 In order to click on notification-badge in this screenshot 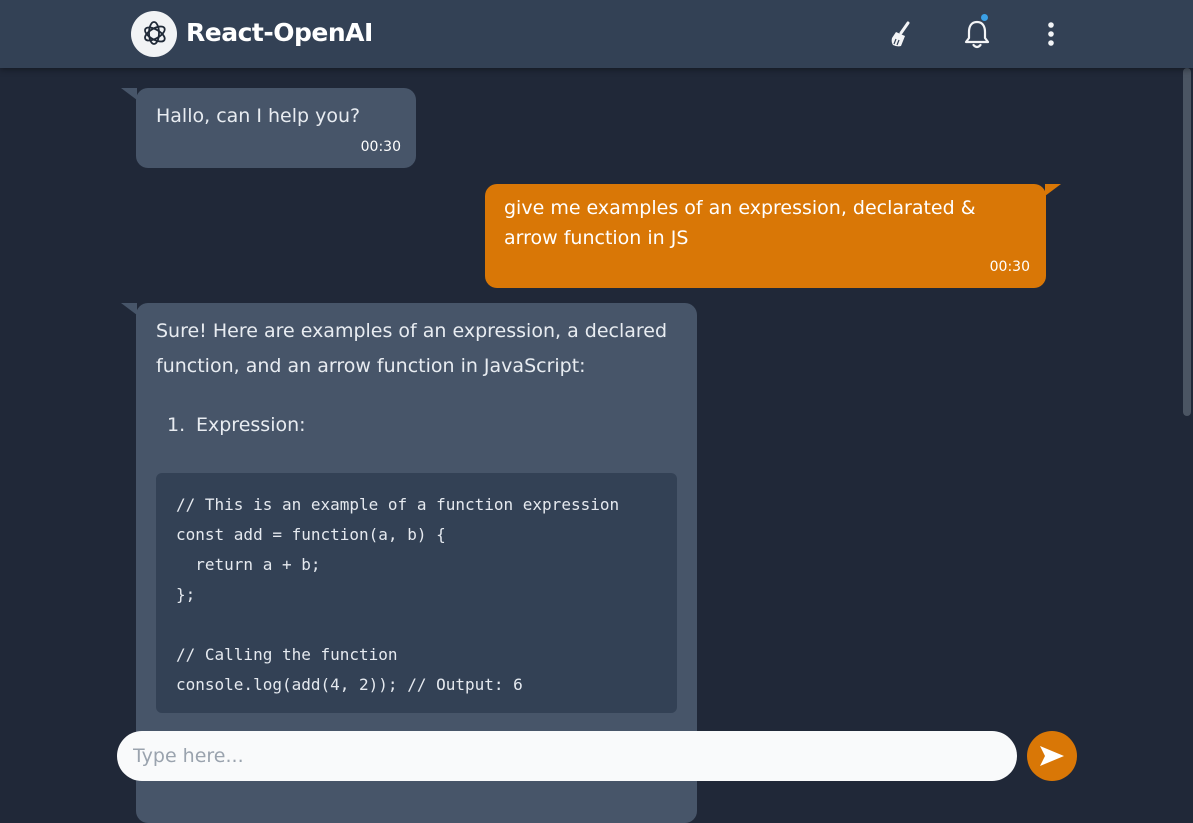, I will do `click(984, 17)`.